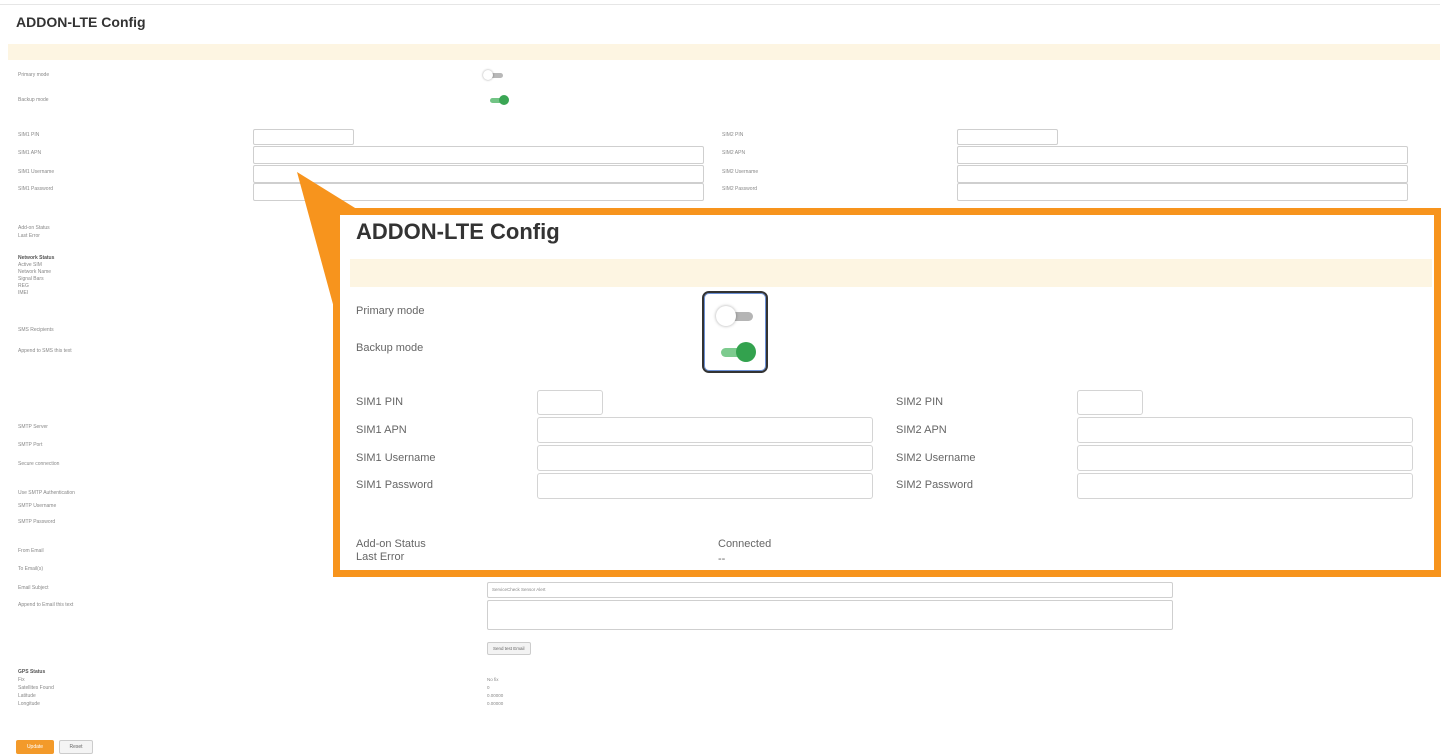  Describe the element at coordinates (1245, 458) in the screenshot. I see `zoomed-sim2-username-input` at that location.